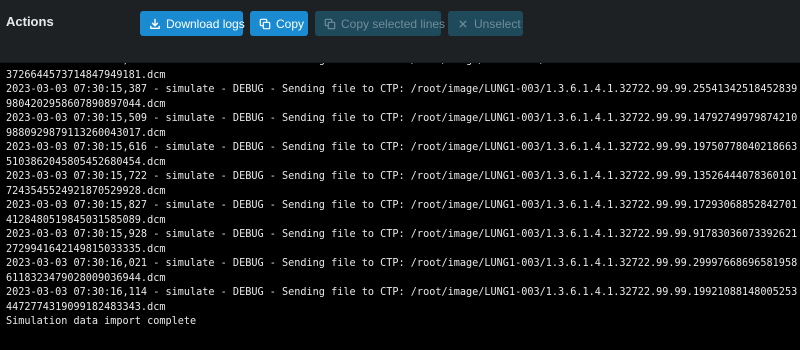 The height and width of the screenshot is (350, 800). Describe the element at coordinates (402, 163) in the screenshot. I see `log-line: 5103862045805452680454.dcm` at that location.